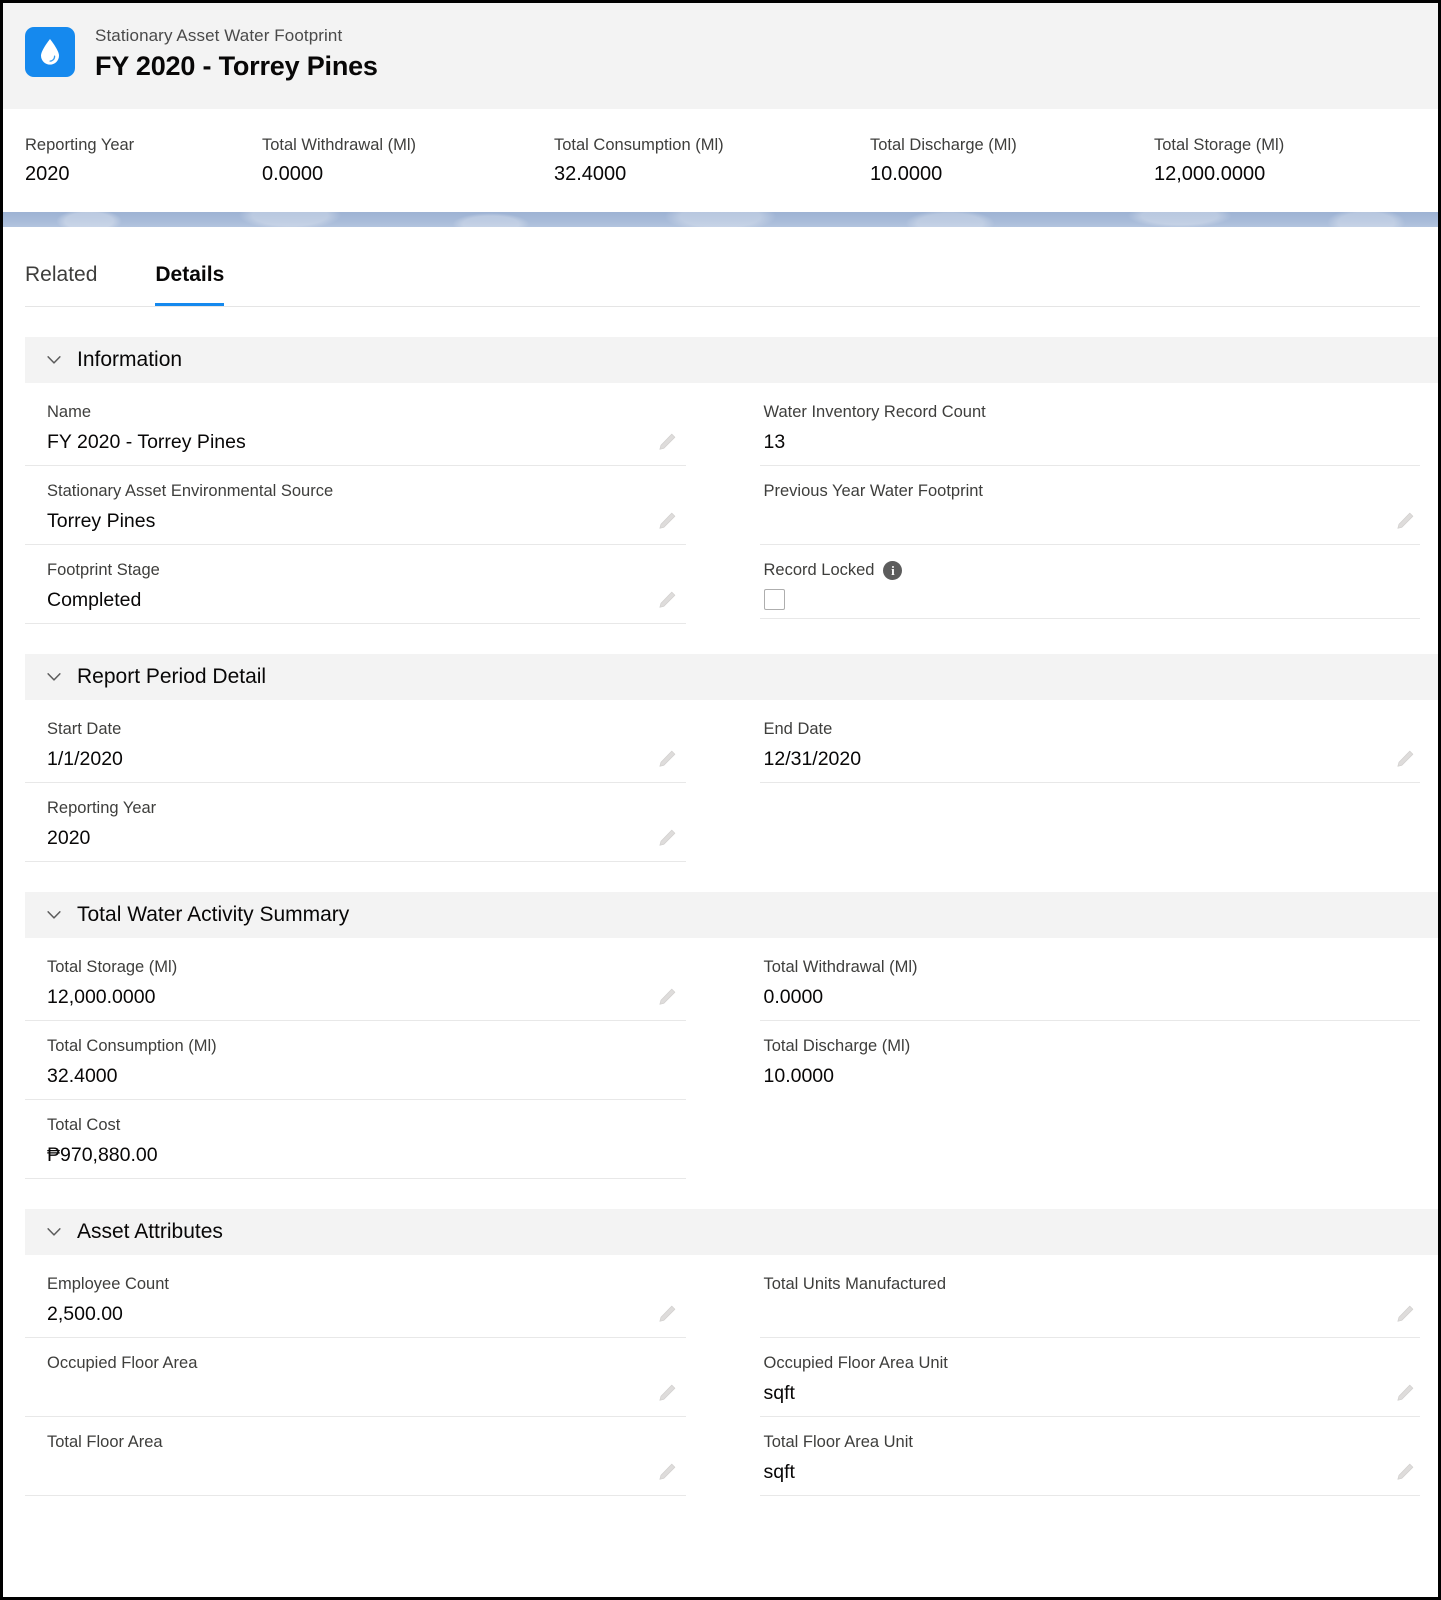 The image size is (1441, 1600). Describe the element at coordinates (190, 491) in the screenshot. I see `field-label: Stationary Asset Environmental Source` at that location.